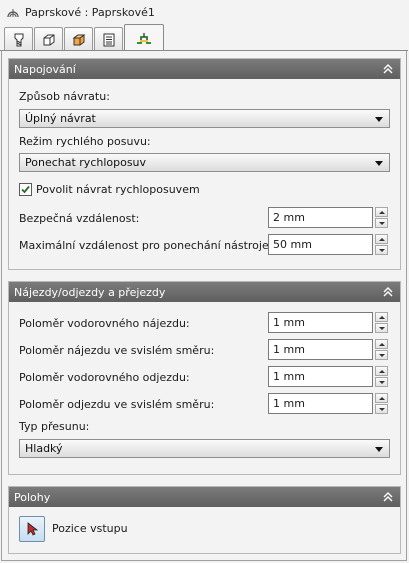 The width and height of the screenshot is (409, 563). What do you see at coordinates (13, 13) in the screenshot?
I see `toolpath-arc-icon` at bounding box center [13, 13].